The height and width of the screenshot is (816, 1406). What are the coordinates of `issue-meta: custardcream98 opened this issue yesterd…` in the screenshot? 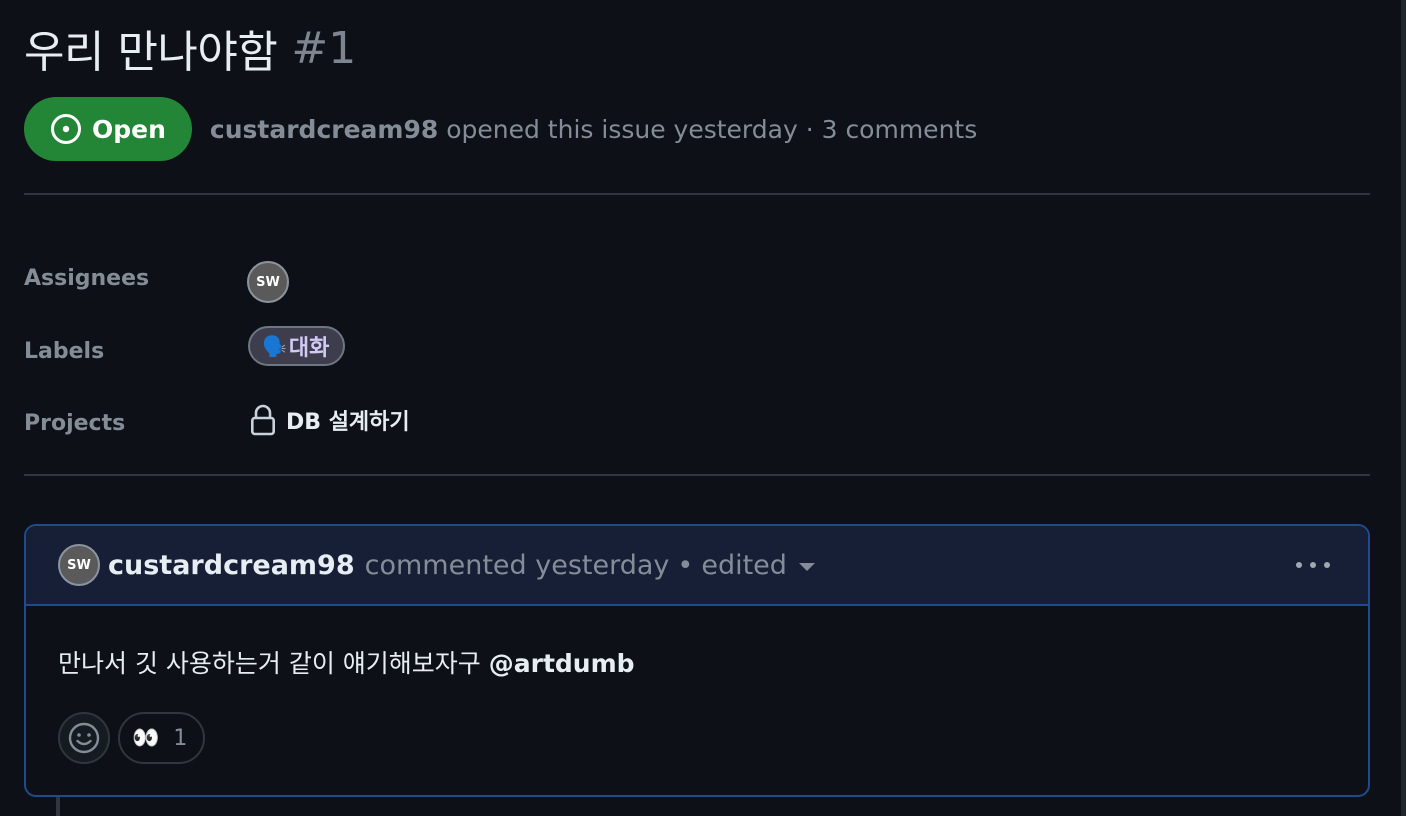 It's located at (593, 129).